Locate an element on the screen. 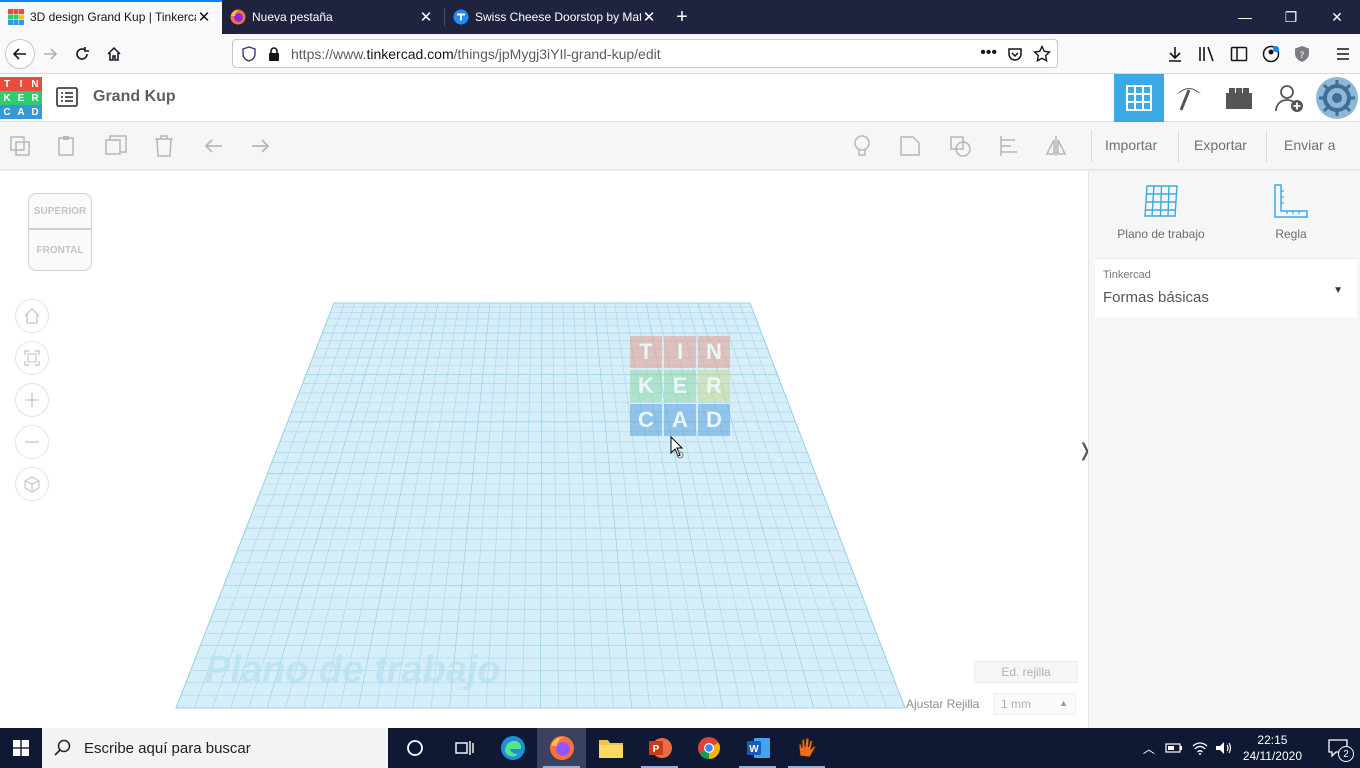  design-title: Grand Kup is located at coordinates (134, 97).